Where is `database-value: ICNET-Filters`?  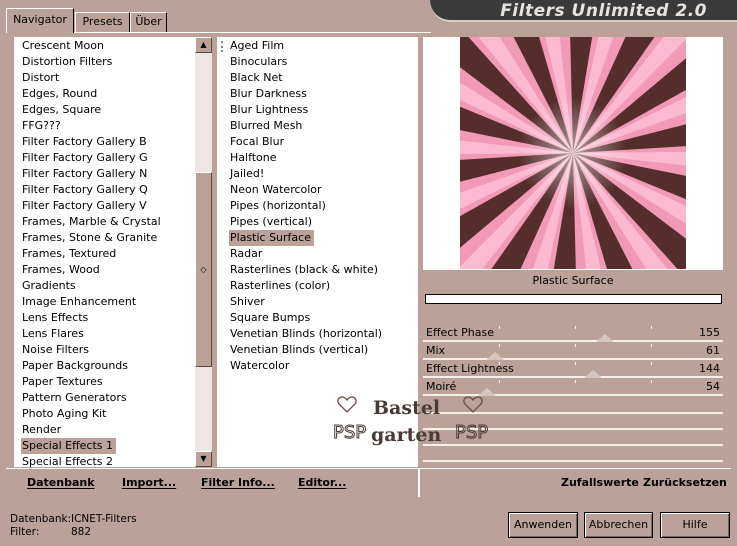 database-value: ICNET-Filters is located at coordinates (104, 519).